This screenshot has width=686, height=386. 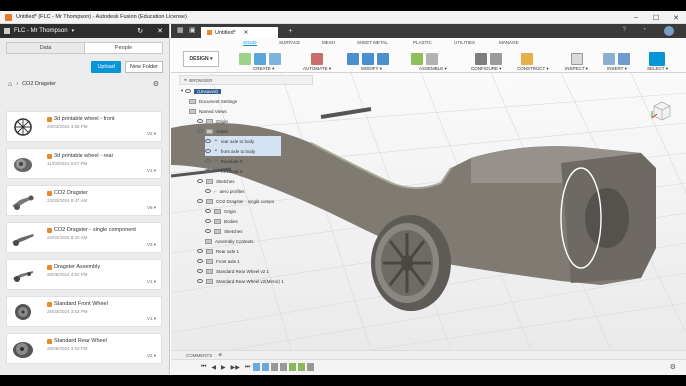 I want to click on list-item: CO2 Dragster 22/03/2024 8:47 AM V6 ▾, so click(x=84, y=200).